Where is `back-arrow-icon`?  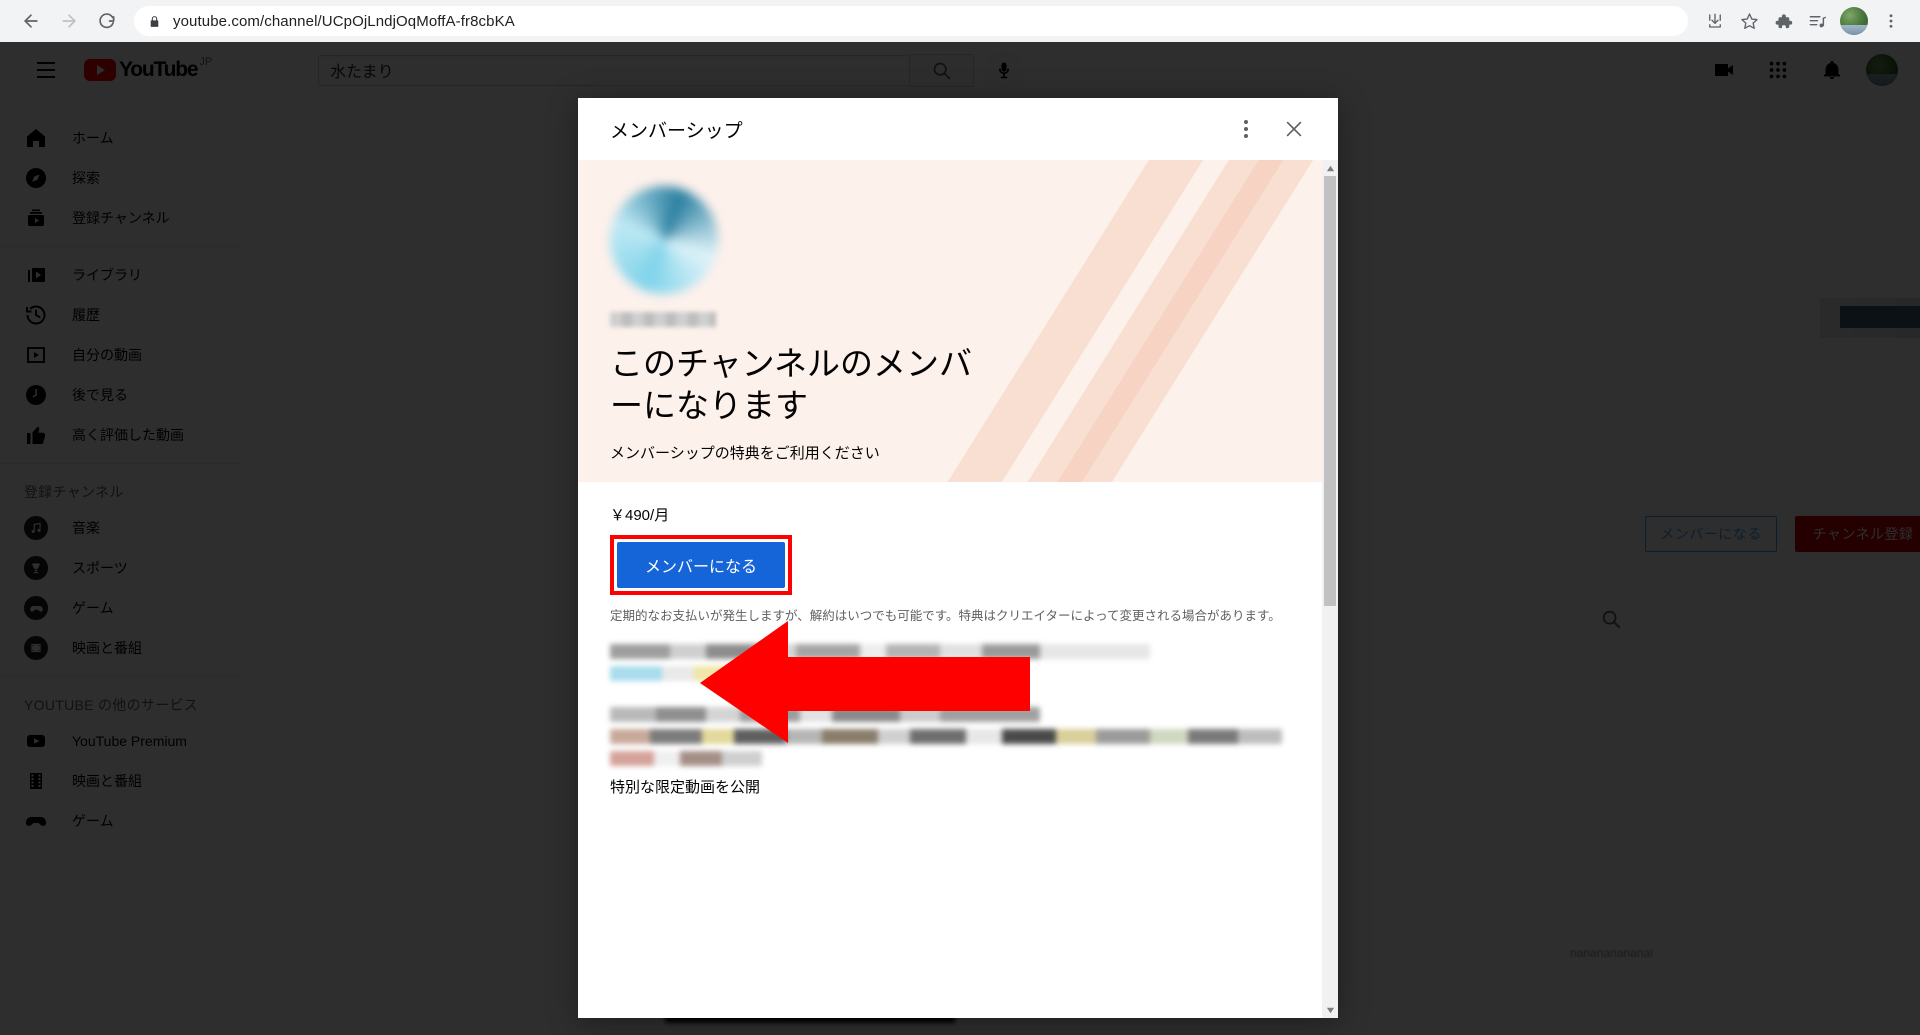 back-arrow-icon is located at coordinates (31, 21).